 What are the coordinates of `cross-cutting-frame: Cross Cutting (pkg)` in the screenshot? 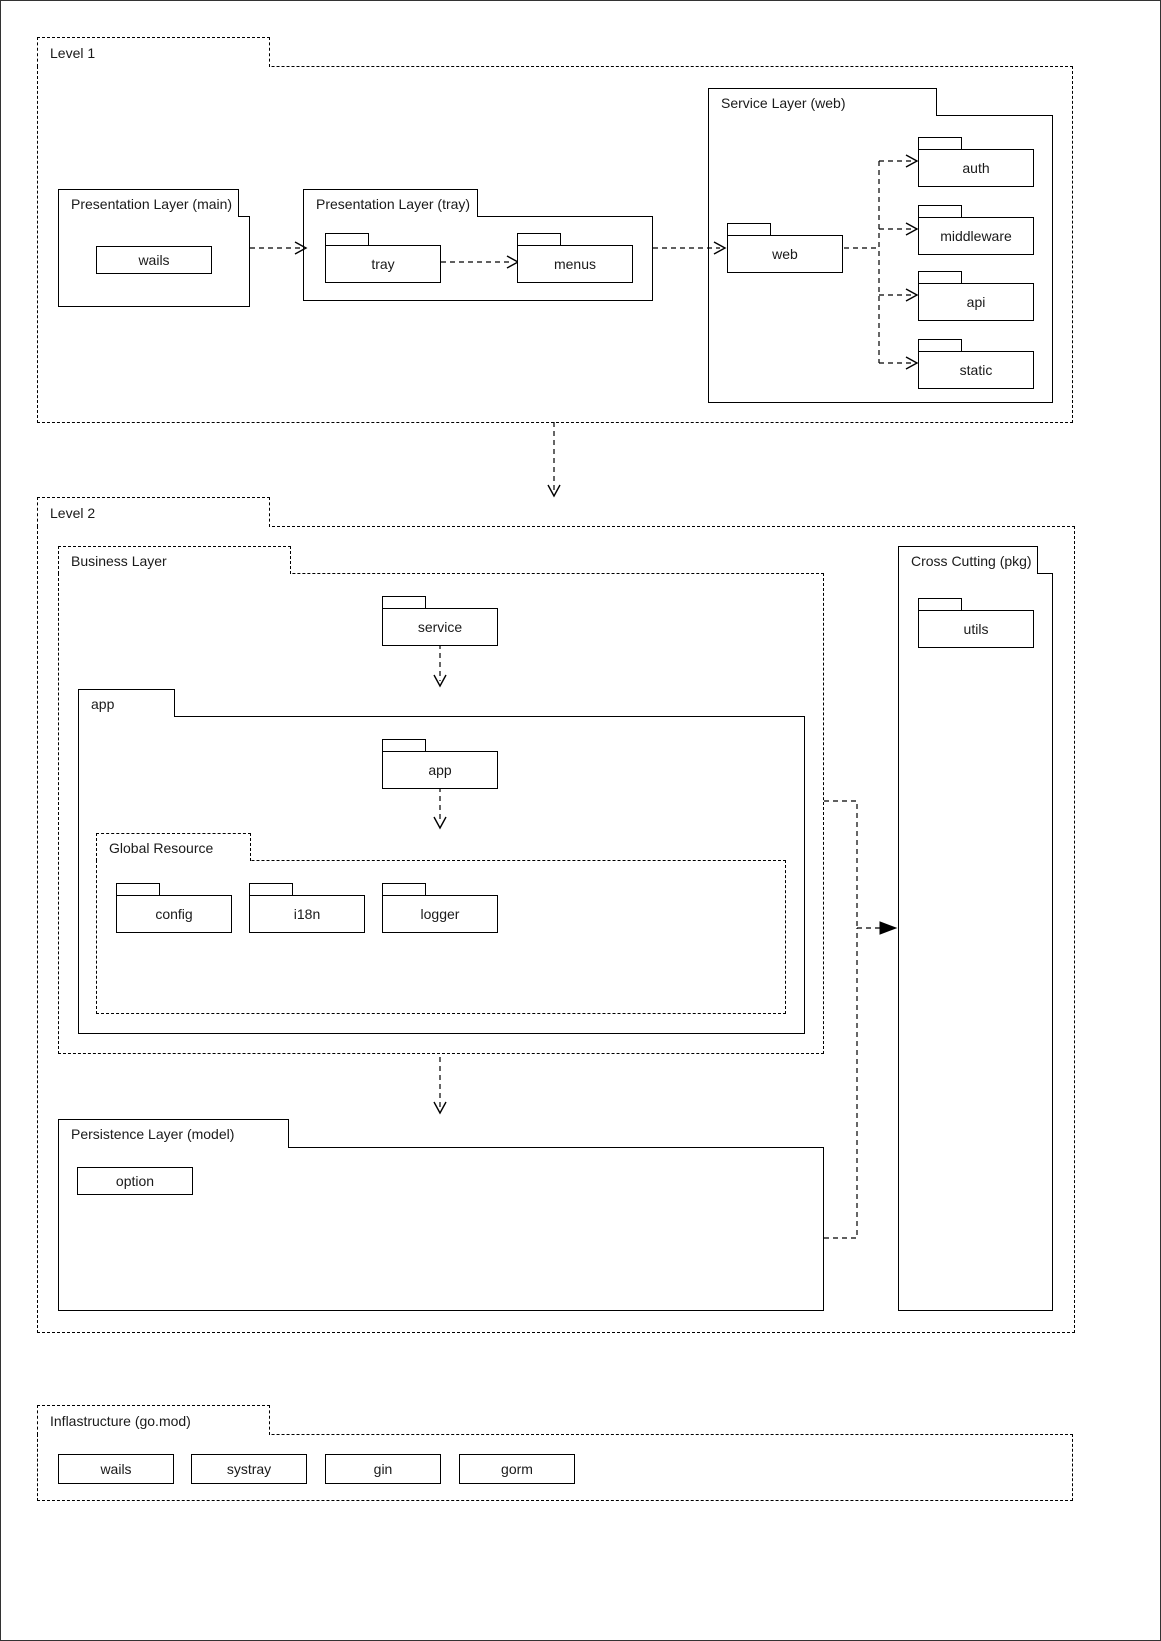 It's located at (975, 928).